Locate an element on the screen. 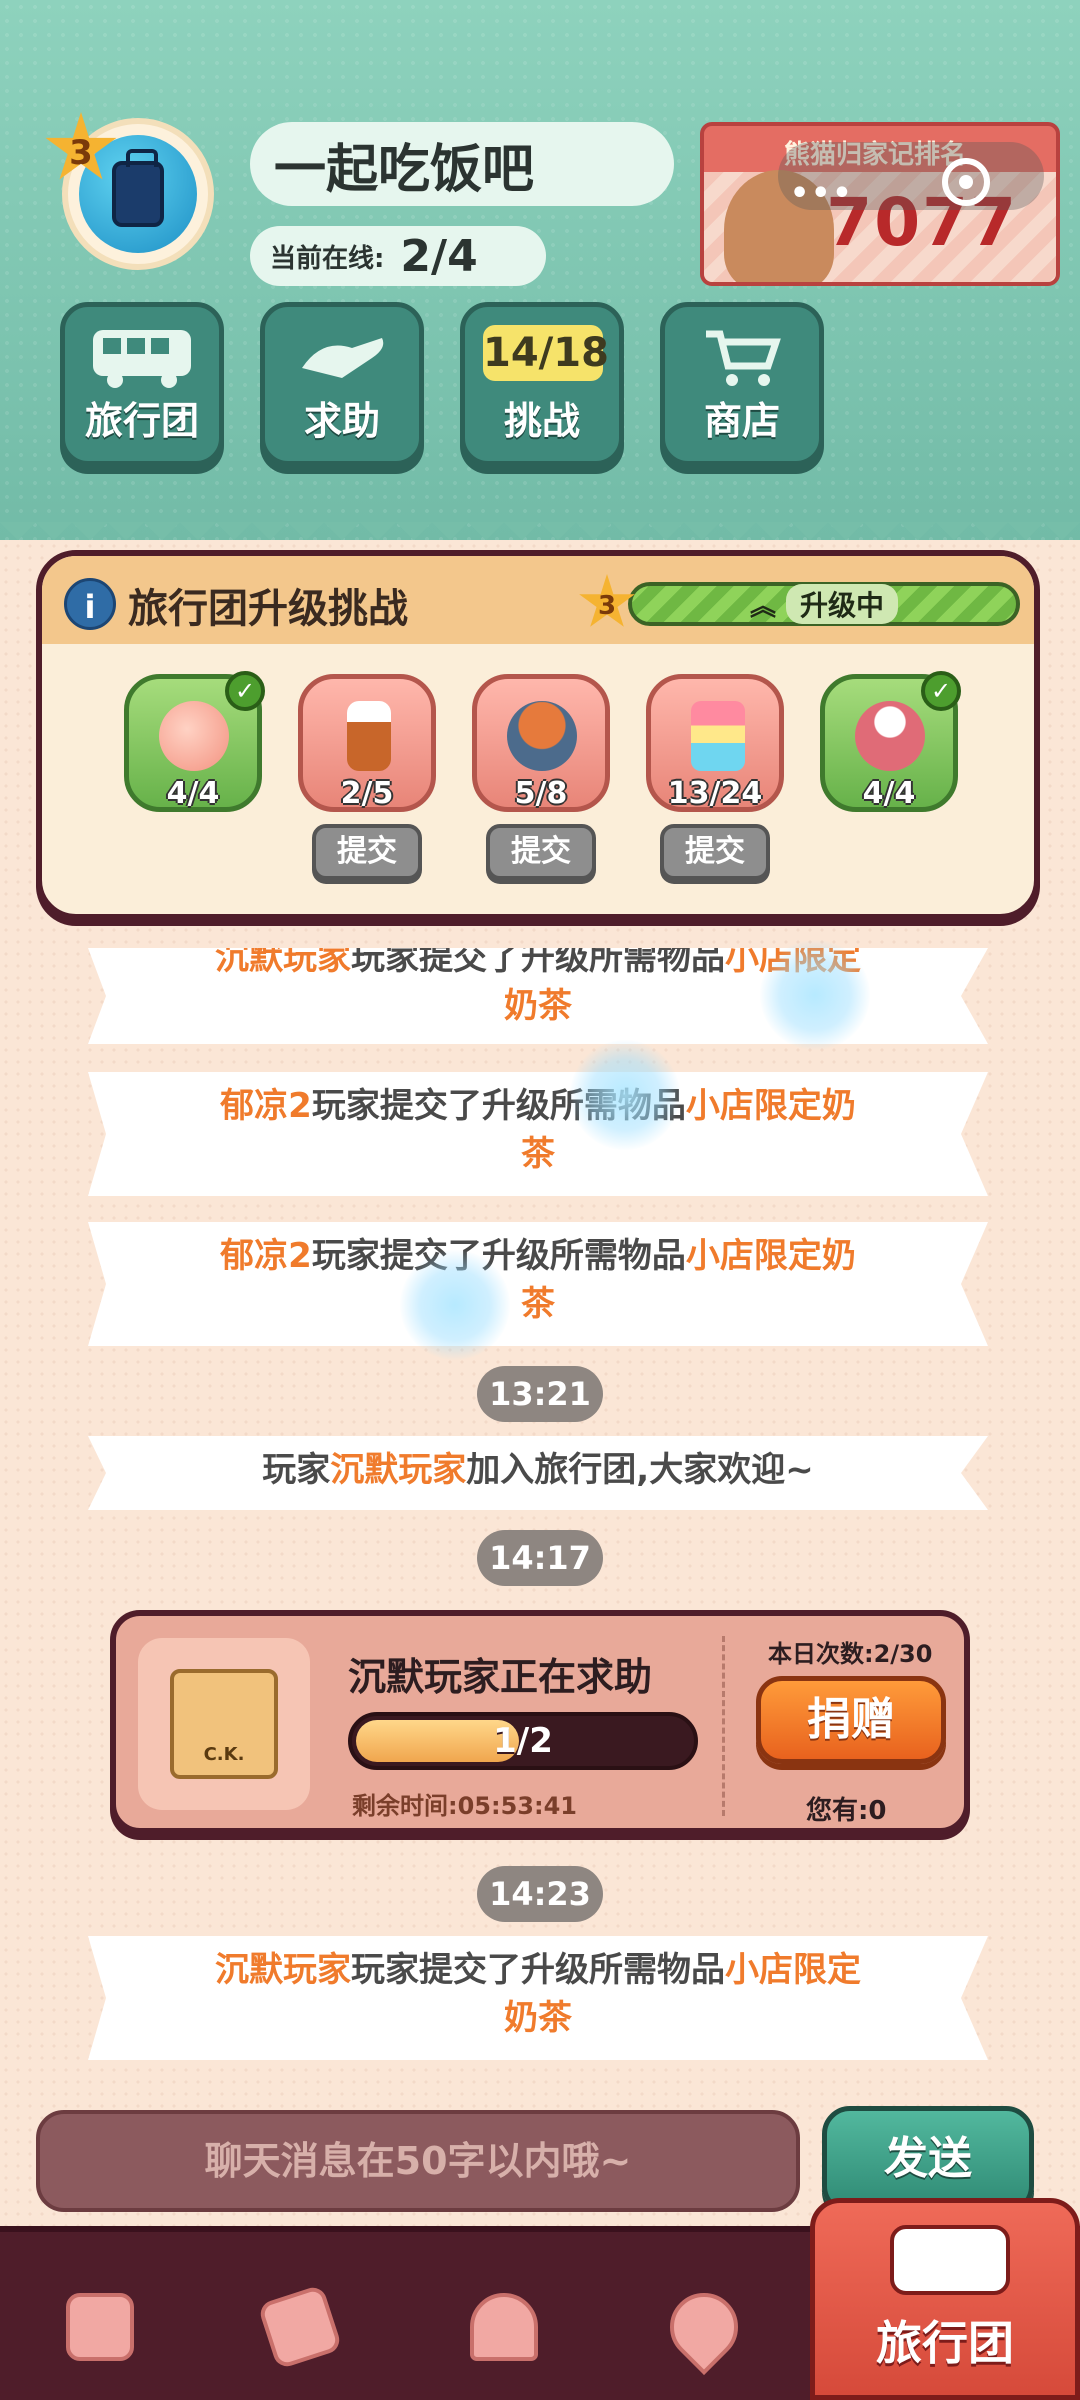 The image size is (1080, 2400). tab-map is located at coordinates (704, 2327).